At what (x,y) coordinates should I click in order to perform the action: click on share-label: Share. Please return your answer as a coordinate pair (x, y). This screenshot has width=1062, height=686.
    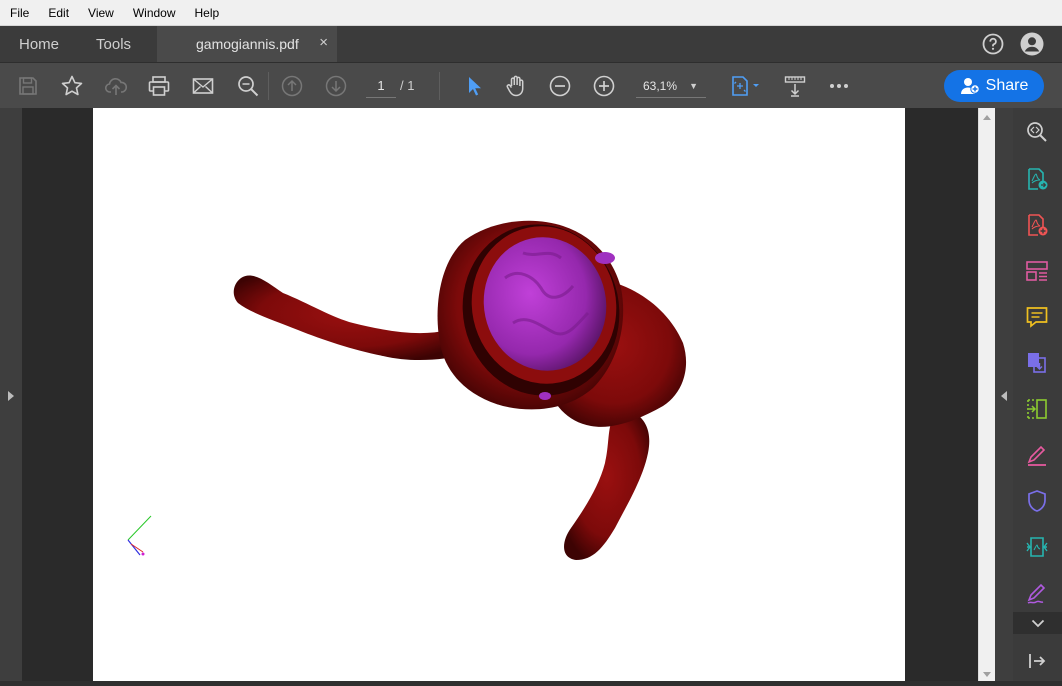
    Looking at the image, I should click on (1007, 85).